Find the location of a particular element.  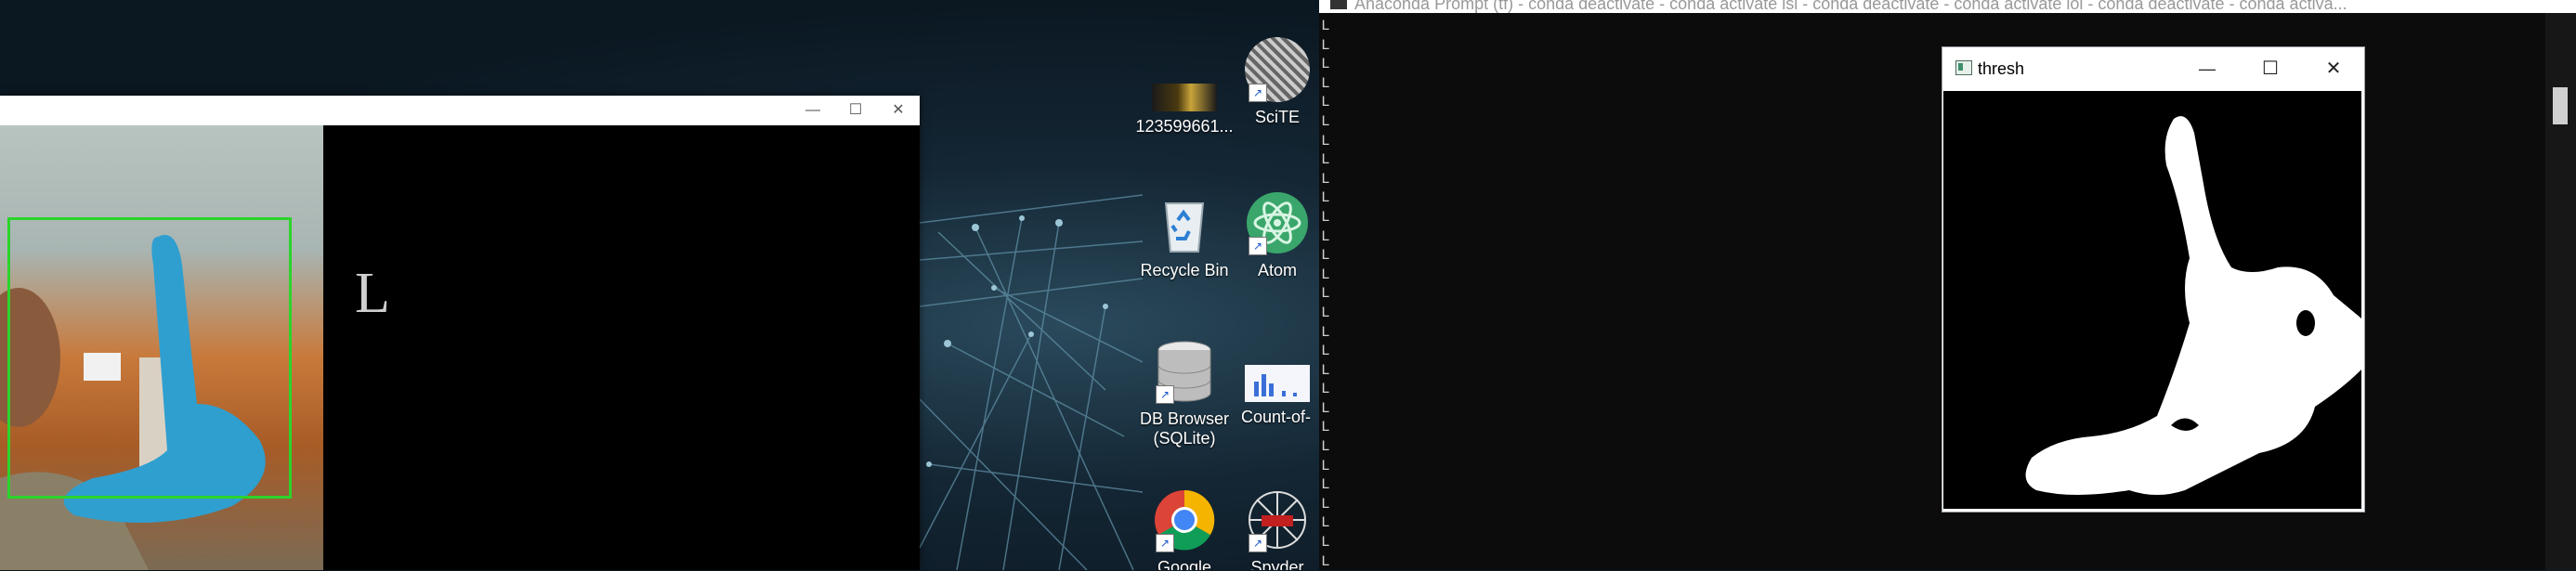

desktop-icon-spyder: ↗ Spyder is located at coordinates (1277, 528).